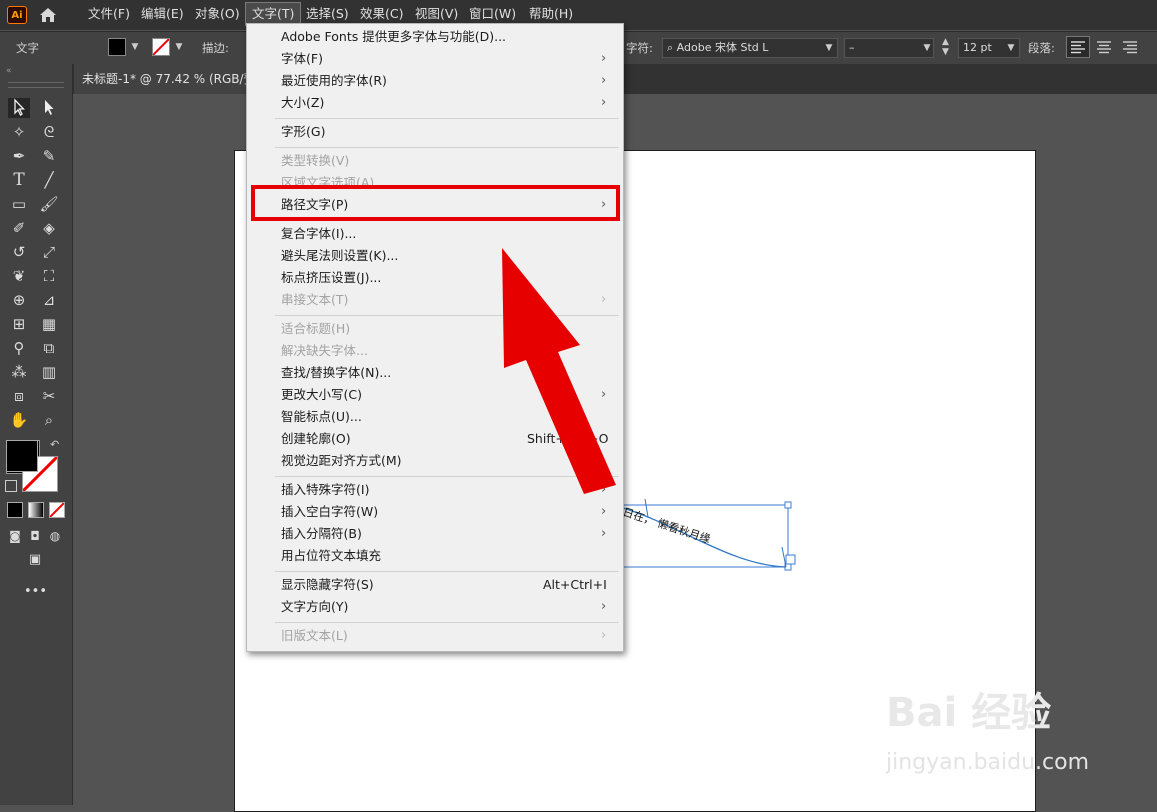 The image size is (1157, 812). Describe the element at coordinates (559, 371) in the screenshot. I see `annotation-arrow-icon` at that location.